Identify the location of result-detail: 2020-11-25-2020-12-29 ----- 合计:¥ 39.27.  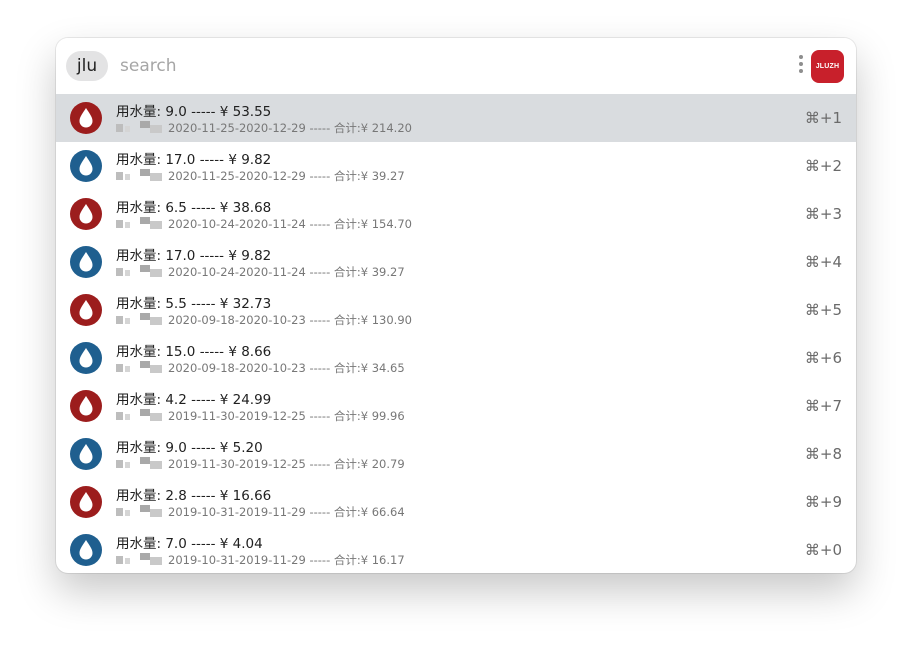
(286, 176).